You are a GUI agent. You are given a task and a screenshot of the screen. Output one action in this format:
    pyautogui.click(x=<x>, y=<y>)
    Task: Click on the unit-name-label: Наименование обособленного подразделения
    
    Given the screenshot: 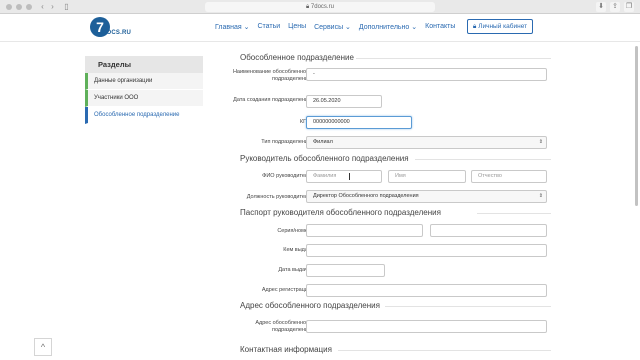 What is the action you would take?
    pyautogui.click(x=271, y=75)
    